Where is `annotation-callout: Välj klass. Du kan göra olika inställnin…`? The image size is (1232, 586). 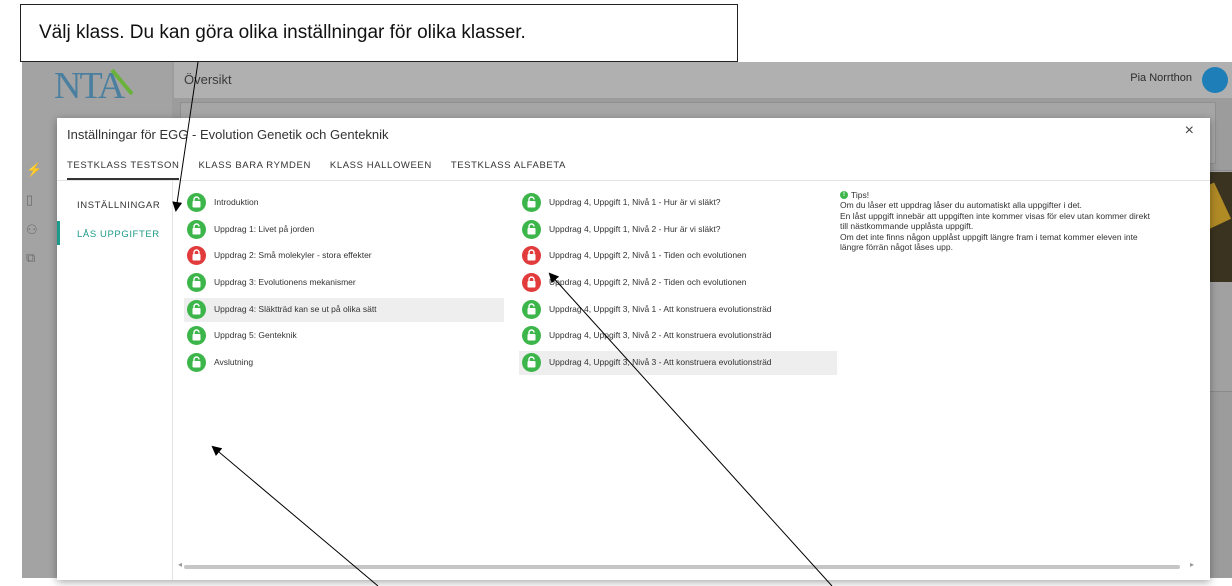 annotation-callout: Välj klass. Du kan göra olika inställnin… is located at coordinates (379, 33).